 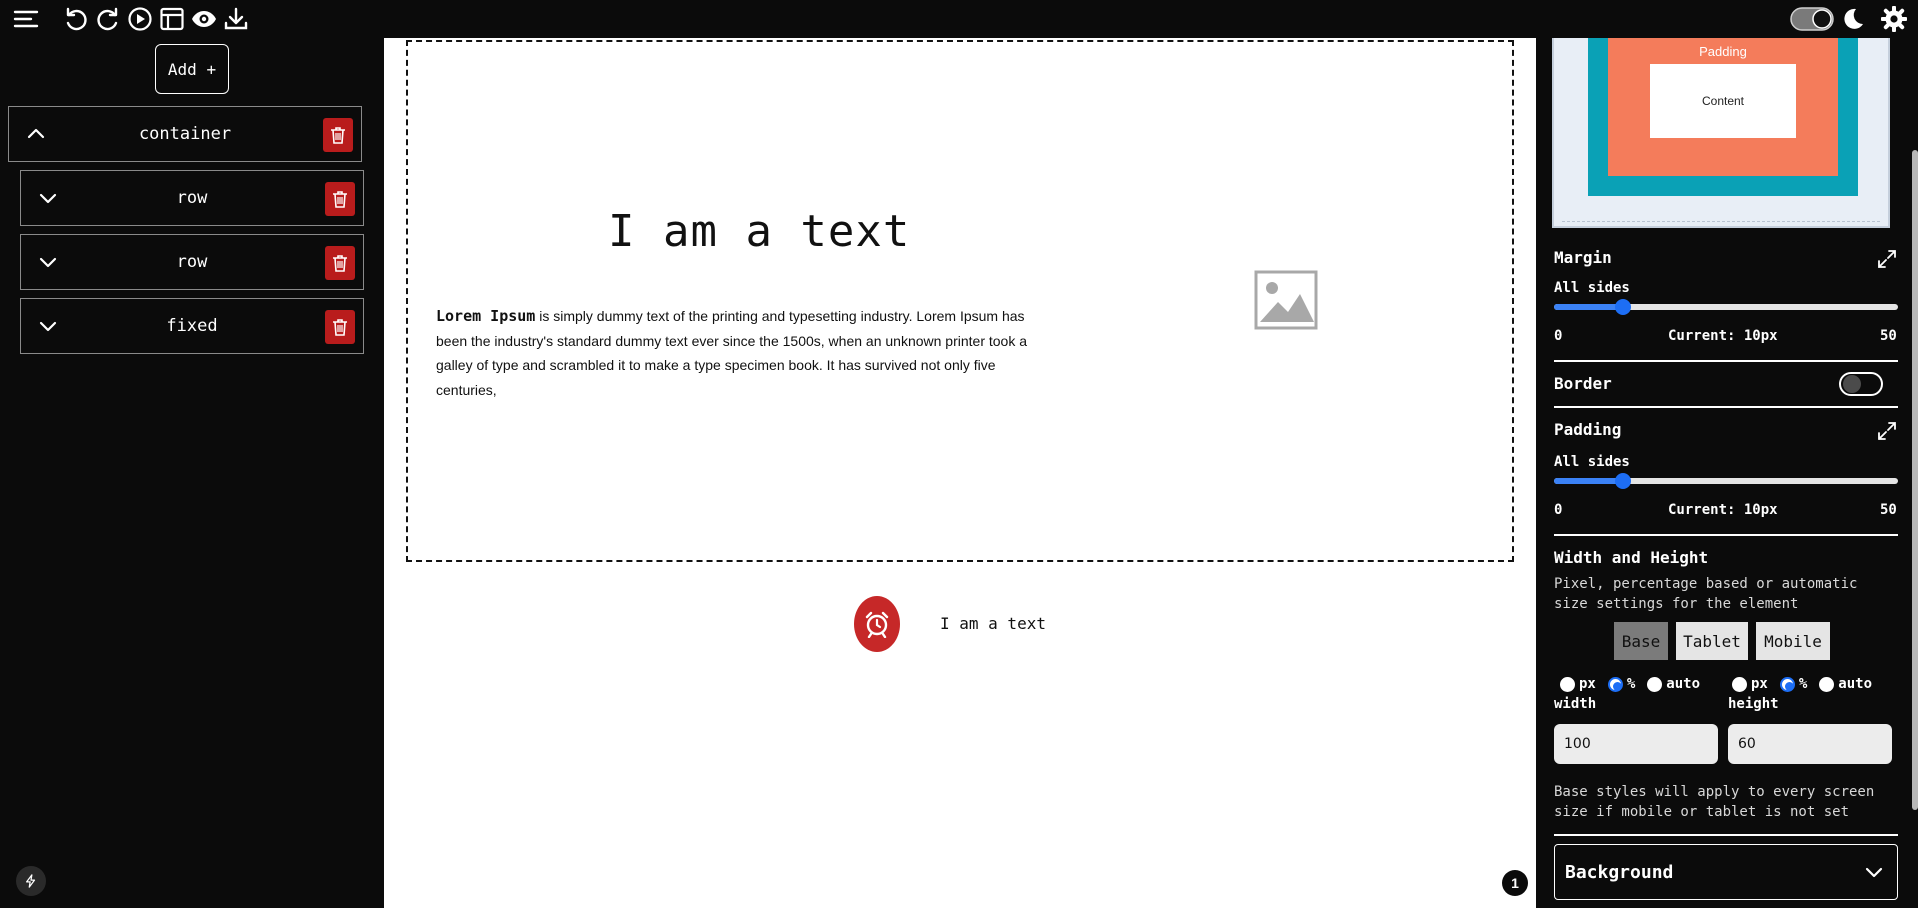 What do you see at coordinates (1810, 744) in the screenshot?
I see `height-input: 60` at bounding box center [1810, 744].